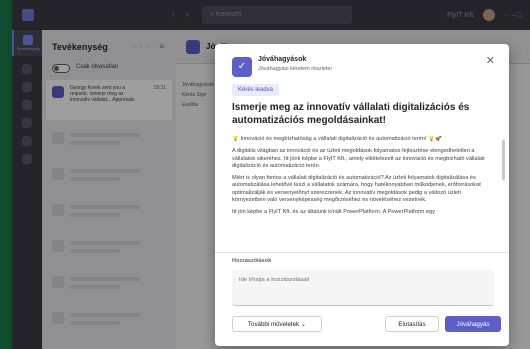 This screenshot has width=530, height=349. I want to click on status-badge: Kérés leadva, so click(256, 90).